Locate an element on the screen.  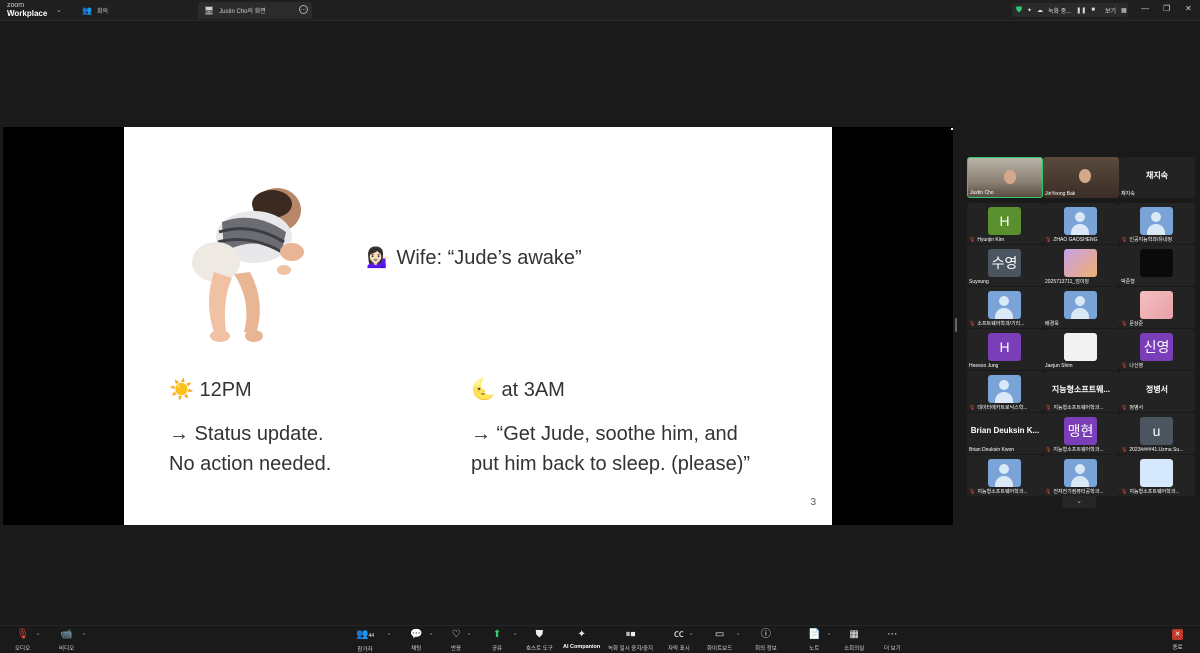
more-dots-icon: ⋯ is located at coordinates (892, 634).